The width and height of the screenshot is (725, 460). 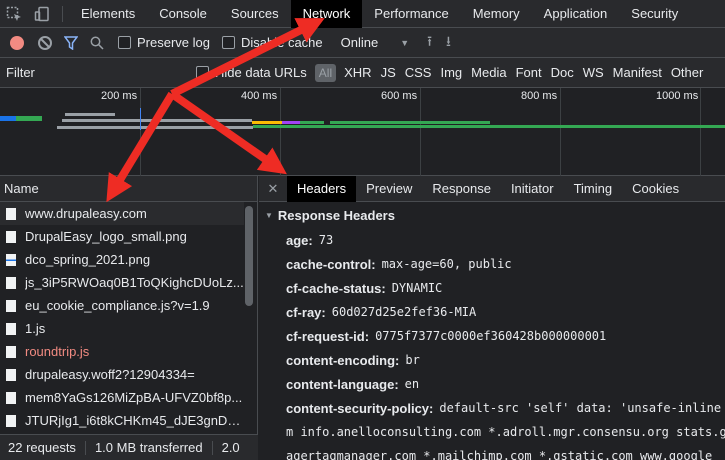 What do you see at coordinates (687, 72) in the screenshot?
I see `filter-type-other: Other` at bounding box center [687, 72].